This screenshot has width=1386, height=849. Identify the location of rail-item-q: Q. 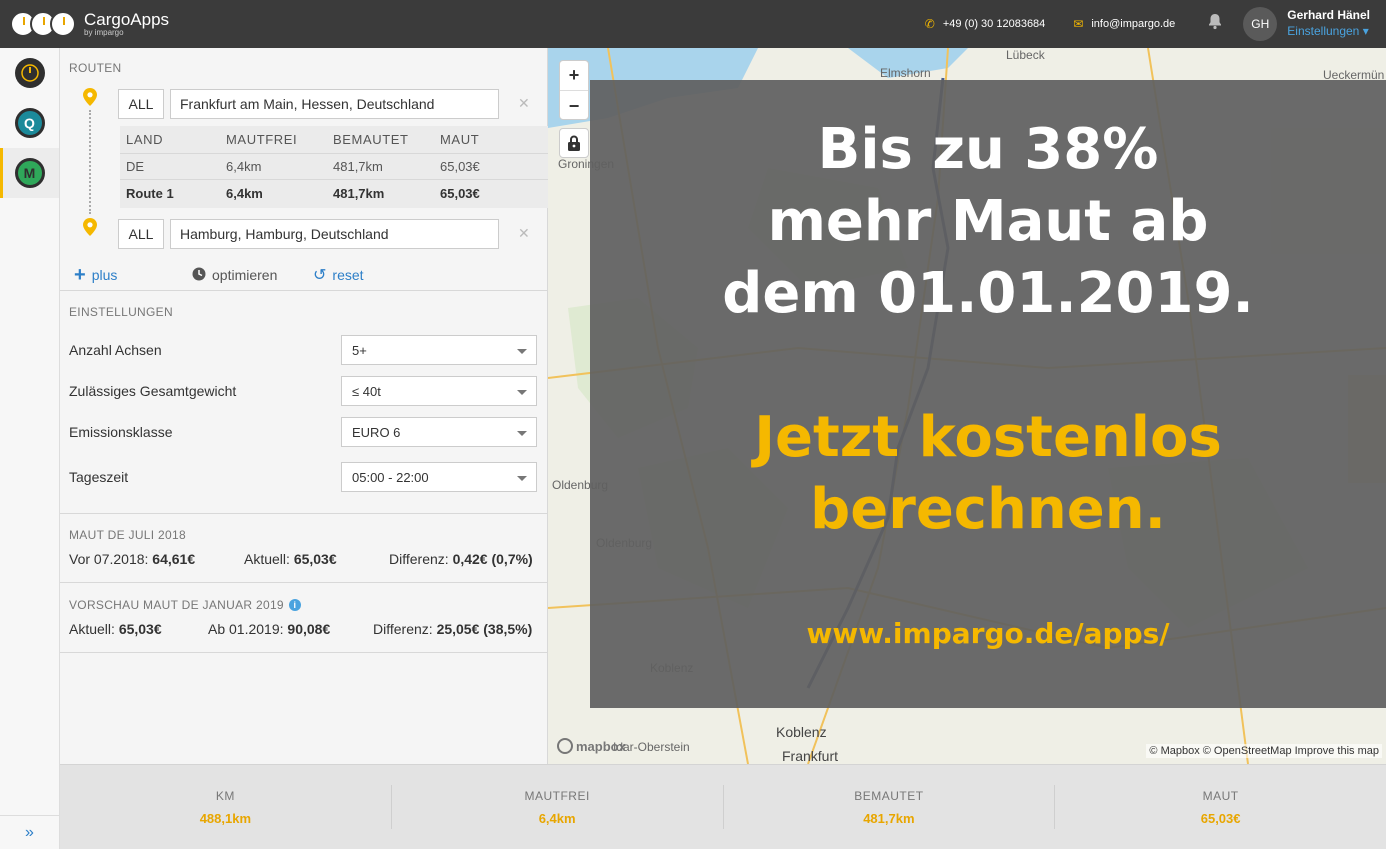
(29, 123).